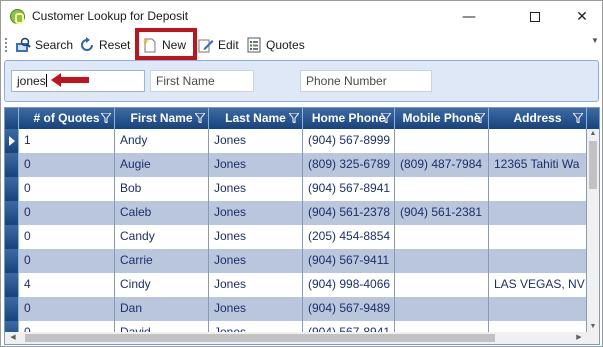  What do you see at coordinates (366, 81) in the screenshot?
I see `phone-number-input: Phone Number` at bounding box center [366, 81].